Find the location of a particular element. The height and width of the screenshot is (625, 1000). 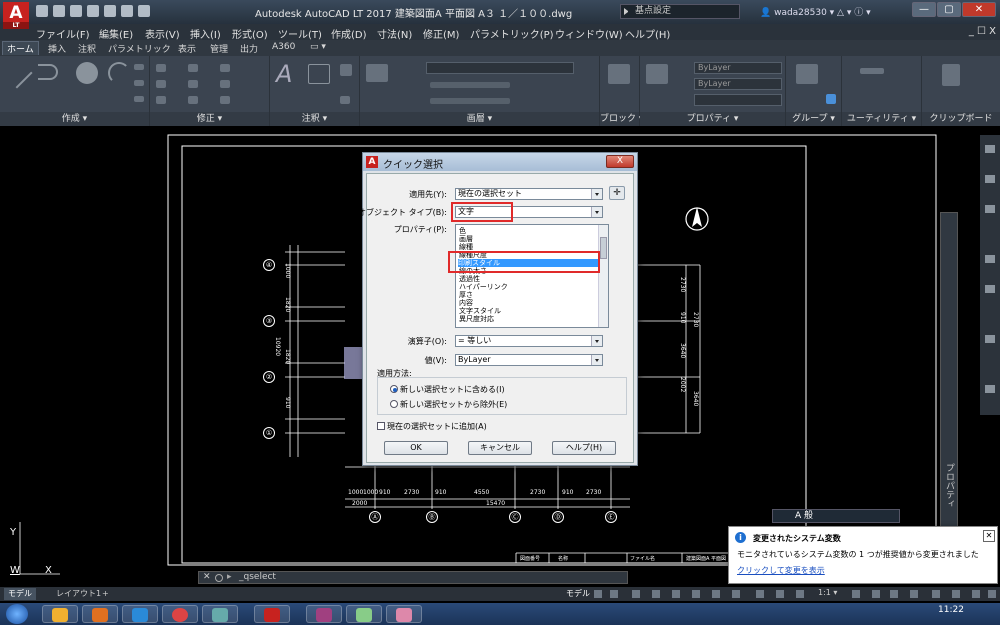

save-icon is located at coordinates (76, 11).